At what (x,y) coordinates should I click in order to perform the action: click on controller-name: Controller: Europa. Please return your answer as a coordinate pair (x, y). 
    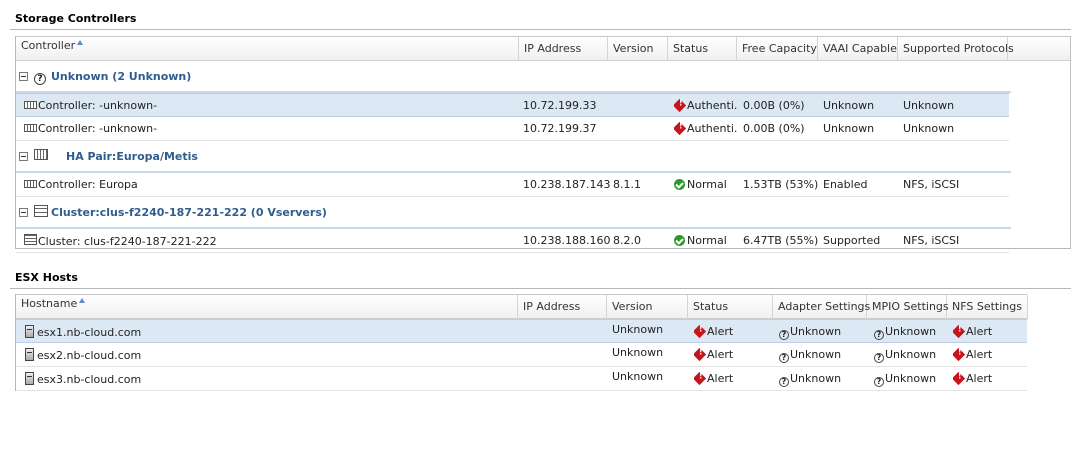
    Looking at the image, I should click on (88, 184).